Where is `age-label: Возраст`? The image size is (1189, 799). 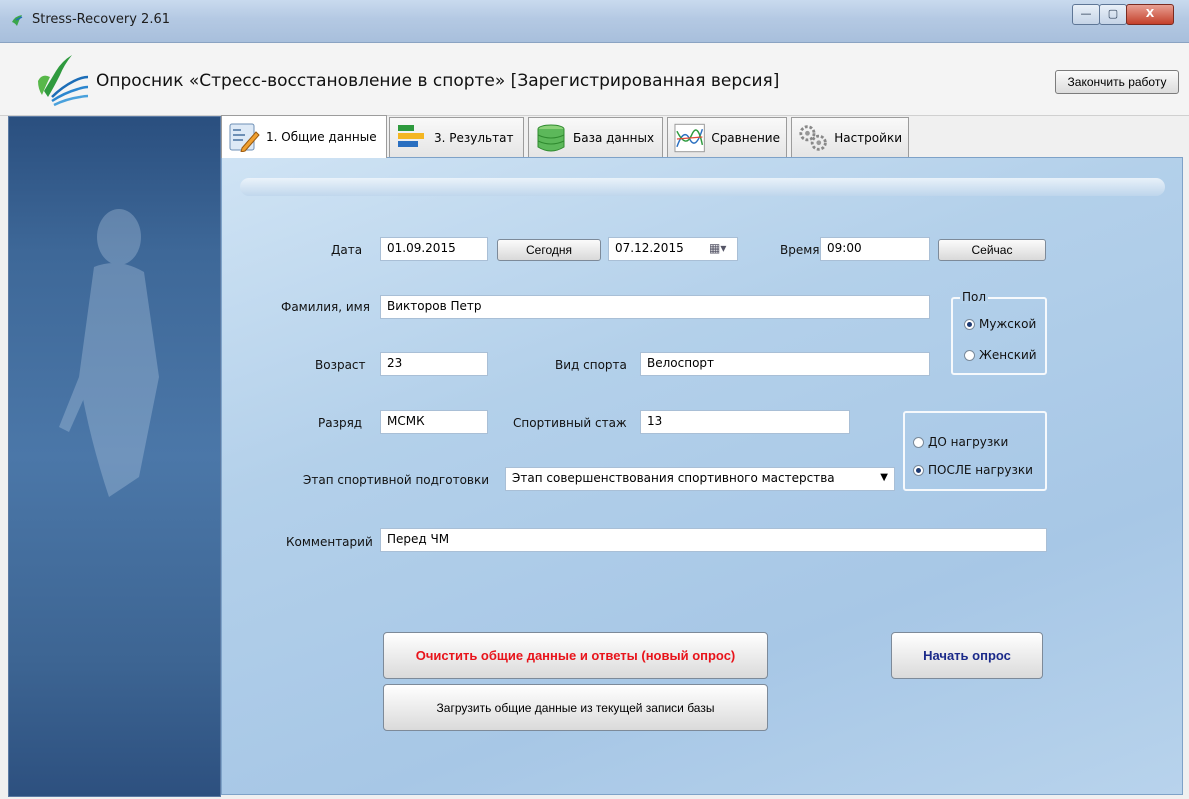 age-label: Возраст is located at coordinates (340, 365).